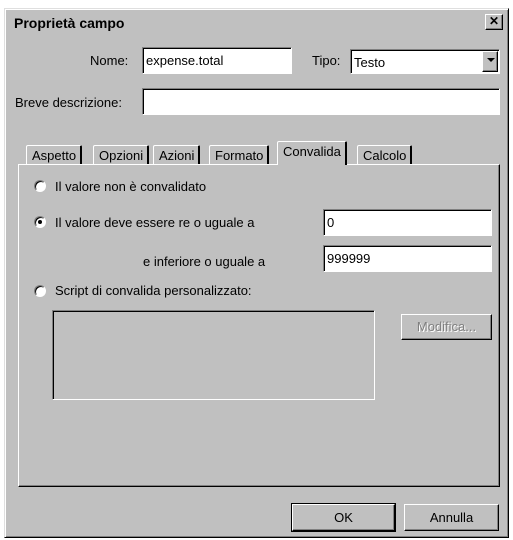 The height and width of the screenshot is (540, 513). I want to click on max-value-input: 999999, so click(407, 258).